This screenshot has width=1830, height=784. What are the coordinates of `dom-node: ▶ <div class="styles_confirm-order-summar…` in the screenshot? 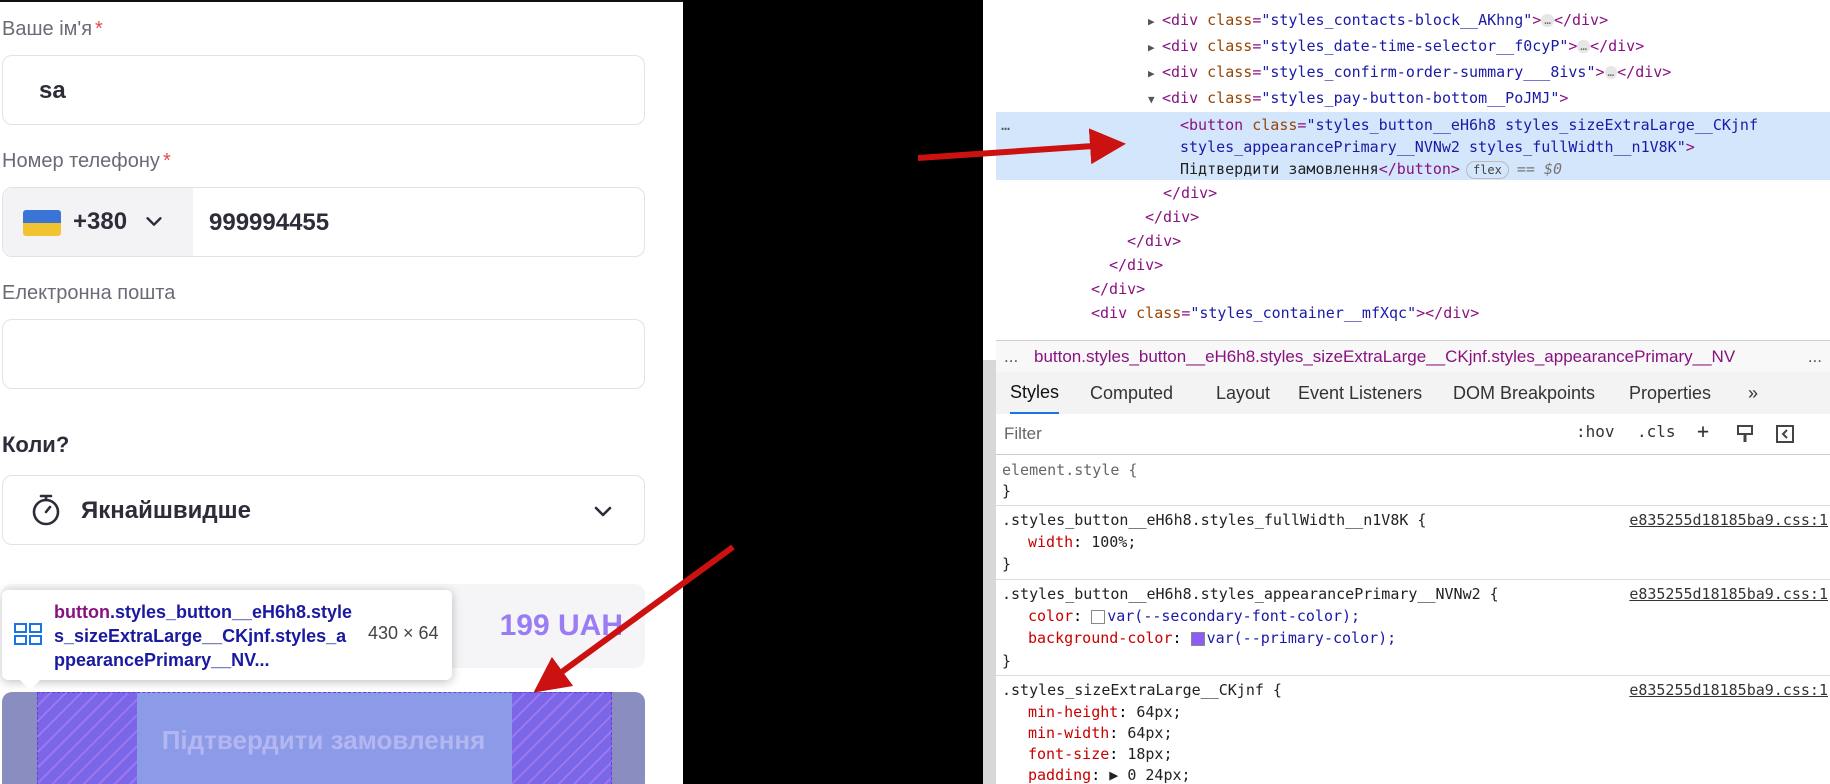 It's located at (1409, 73).